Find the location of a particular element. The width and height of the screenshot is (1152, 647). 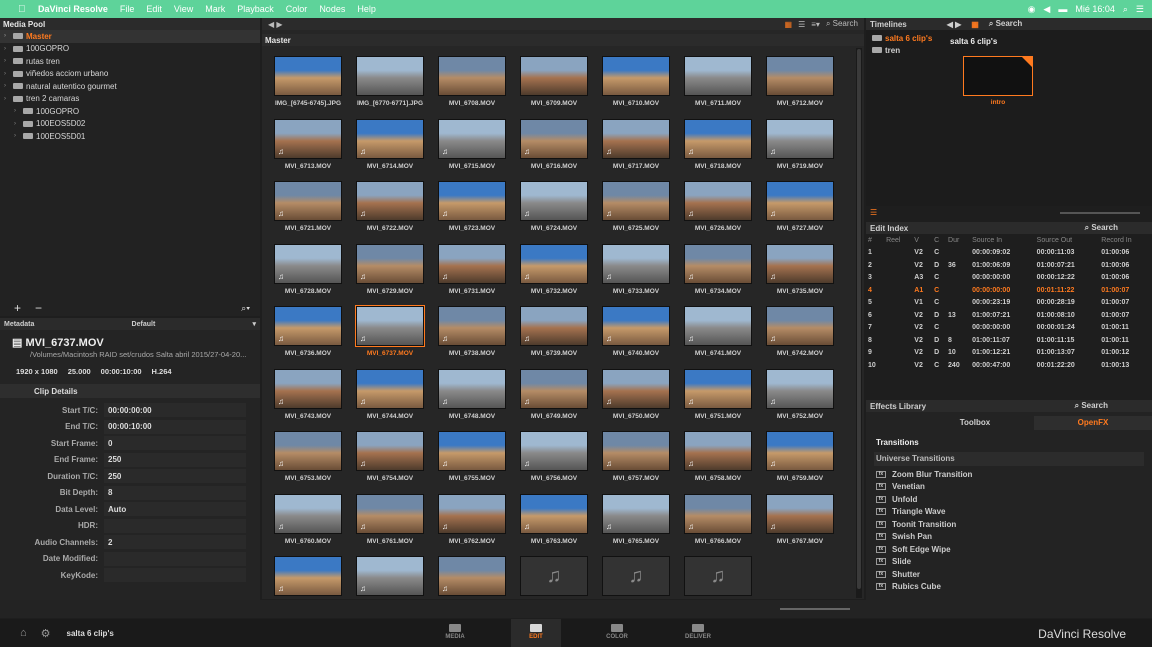

bin-item: › rutas tren is located at coordinates (130, 61).